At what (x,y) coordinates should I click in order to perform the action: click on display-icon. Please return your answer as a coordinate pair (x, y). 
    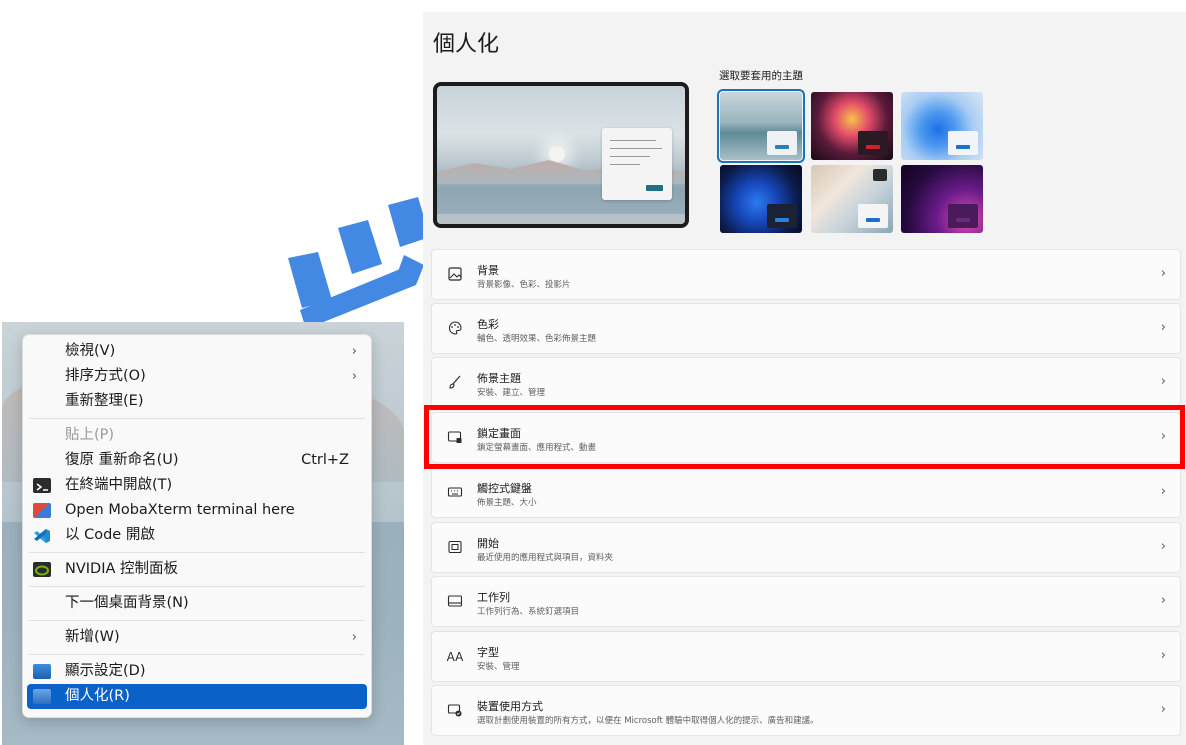
    Looking at the image, I should click on (42, 671).